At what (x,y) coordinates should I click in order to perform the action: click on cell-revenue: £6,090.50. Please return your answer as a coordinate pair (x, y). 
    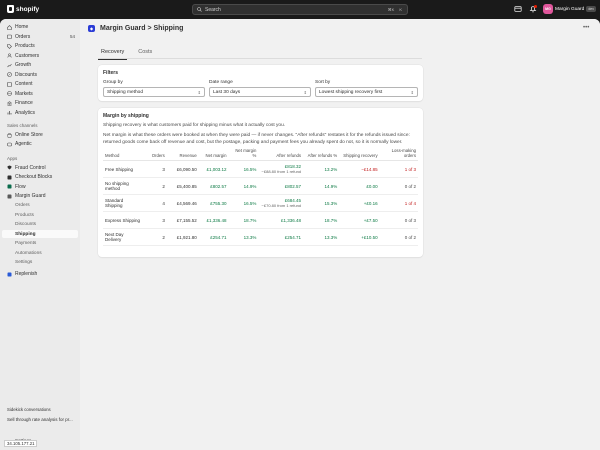
    Looking at the image, I should click on (182, 169).